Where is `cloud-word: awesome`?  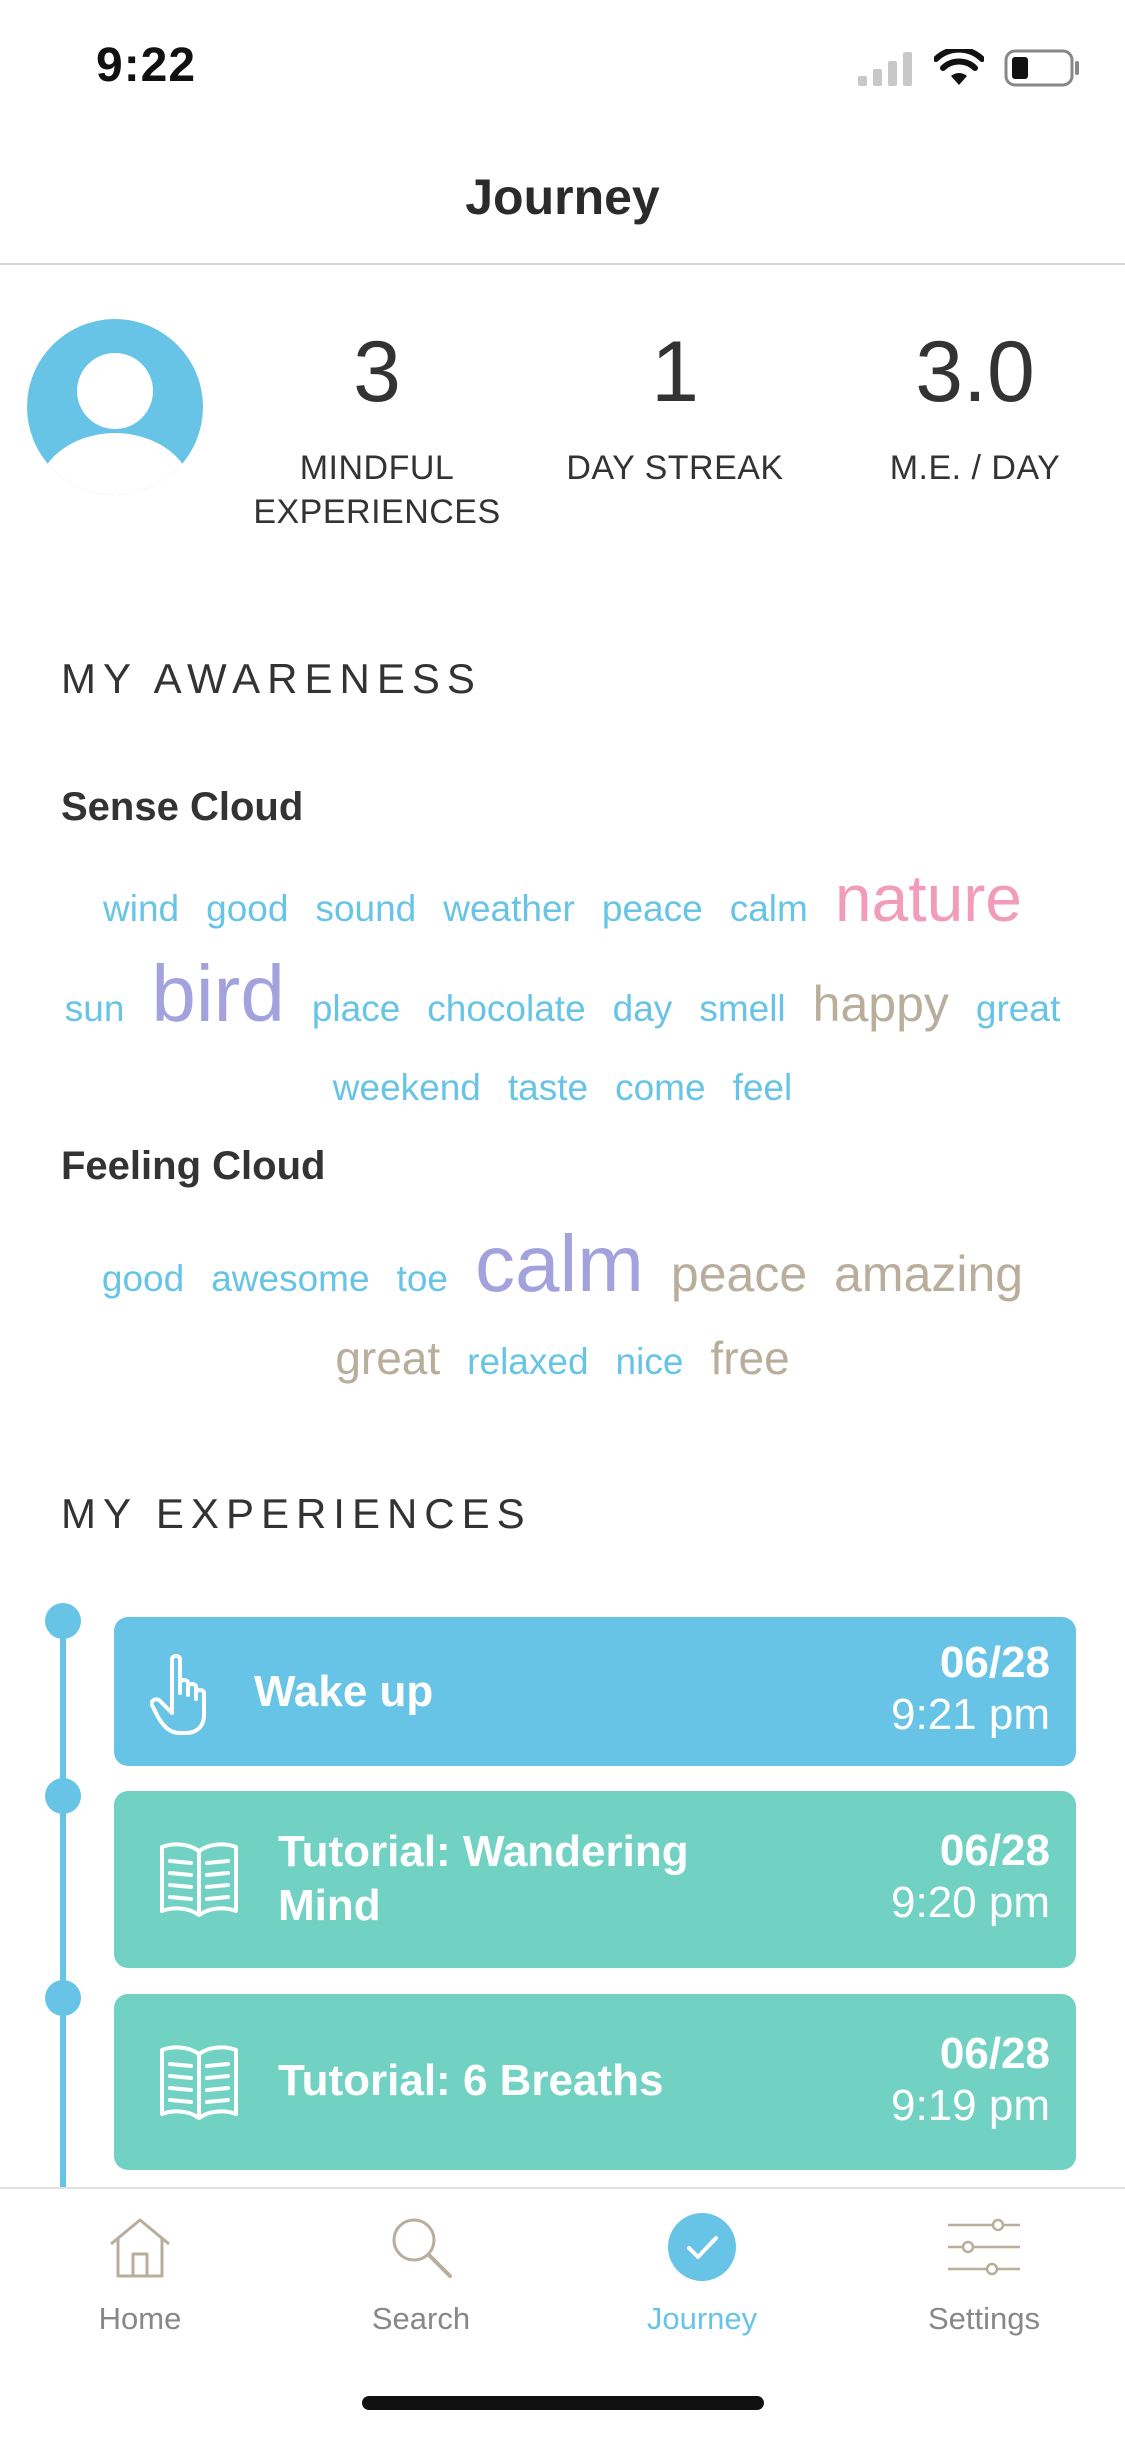 cloud-word: awesome is located at coordinates (290, 1279).